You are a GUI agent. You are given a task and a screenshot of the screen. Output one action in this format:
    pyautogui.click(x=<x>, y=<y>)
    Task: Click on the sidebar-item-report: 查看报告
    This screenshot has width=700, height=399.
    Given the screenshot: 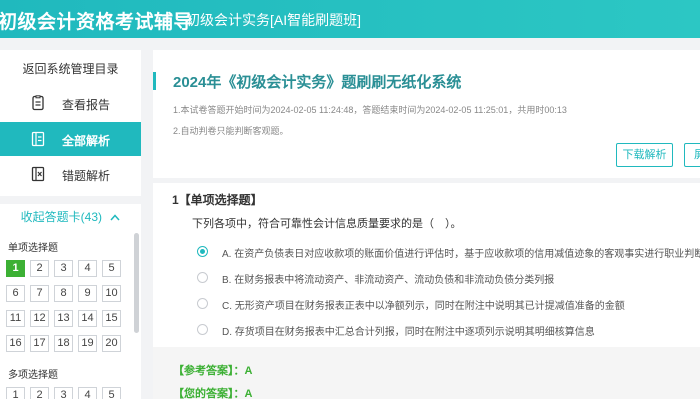 What is the action you would take?
    pyautogui.click(x=70, y=103)
    